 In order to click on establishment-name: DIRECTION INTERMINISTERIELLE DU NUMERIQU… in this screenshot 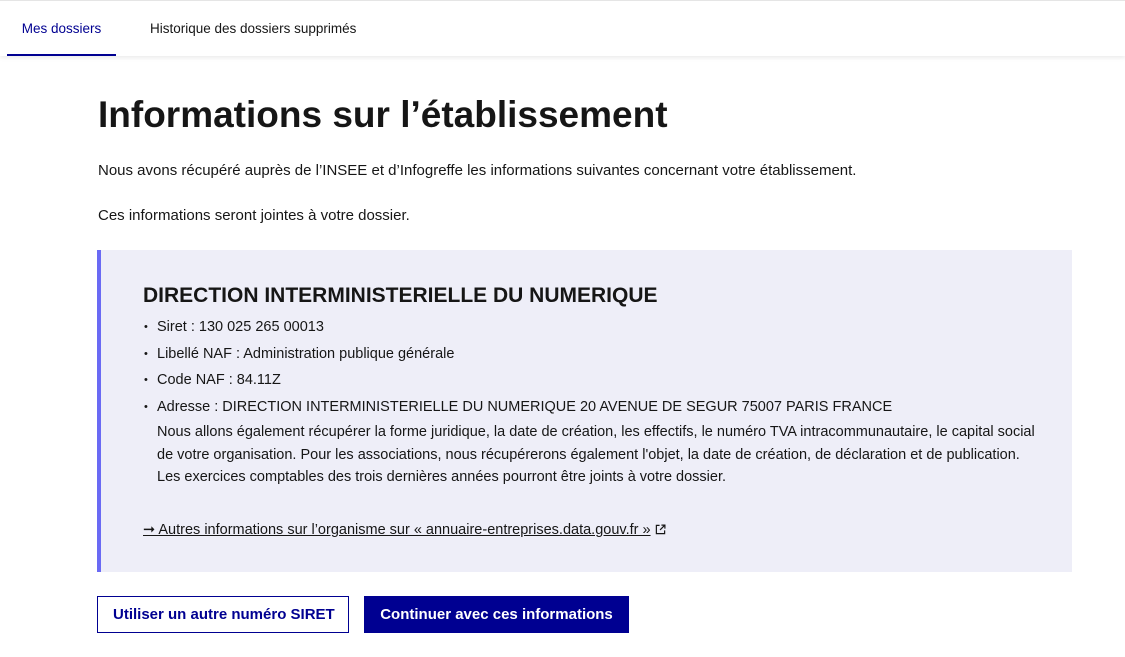, I will do `click(400, 295)`.